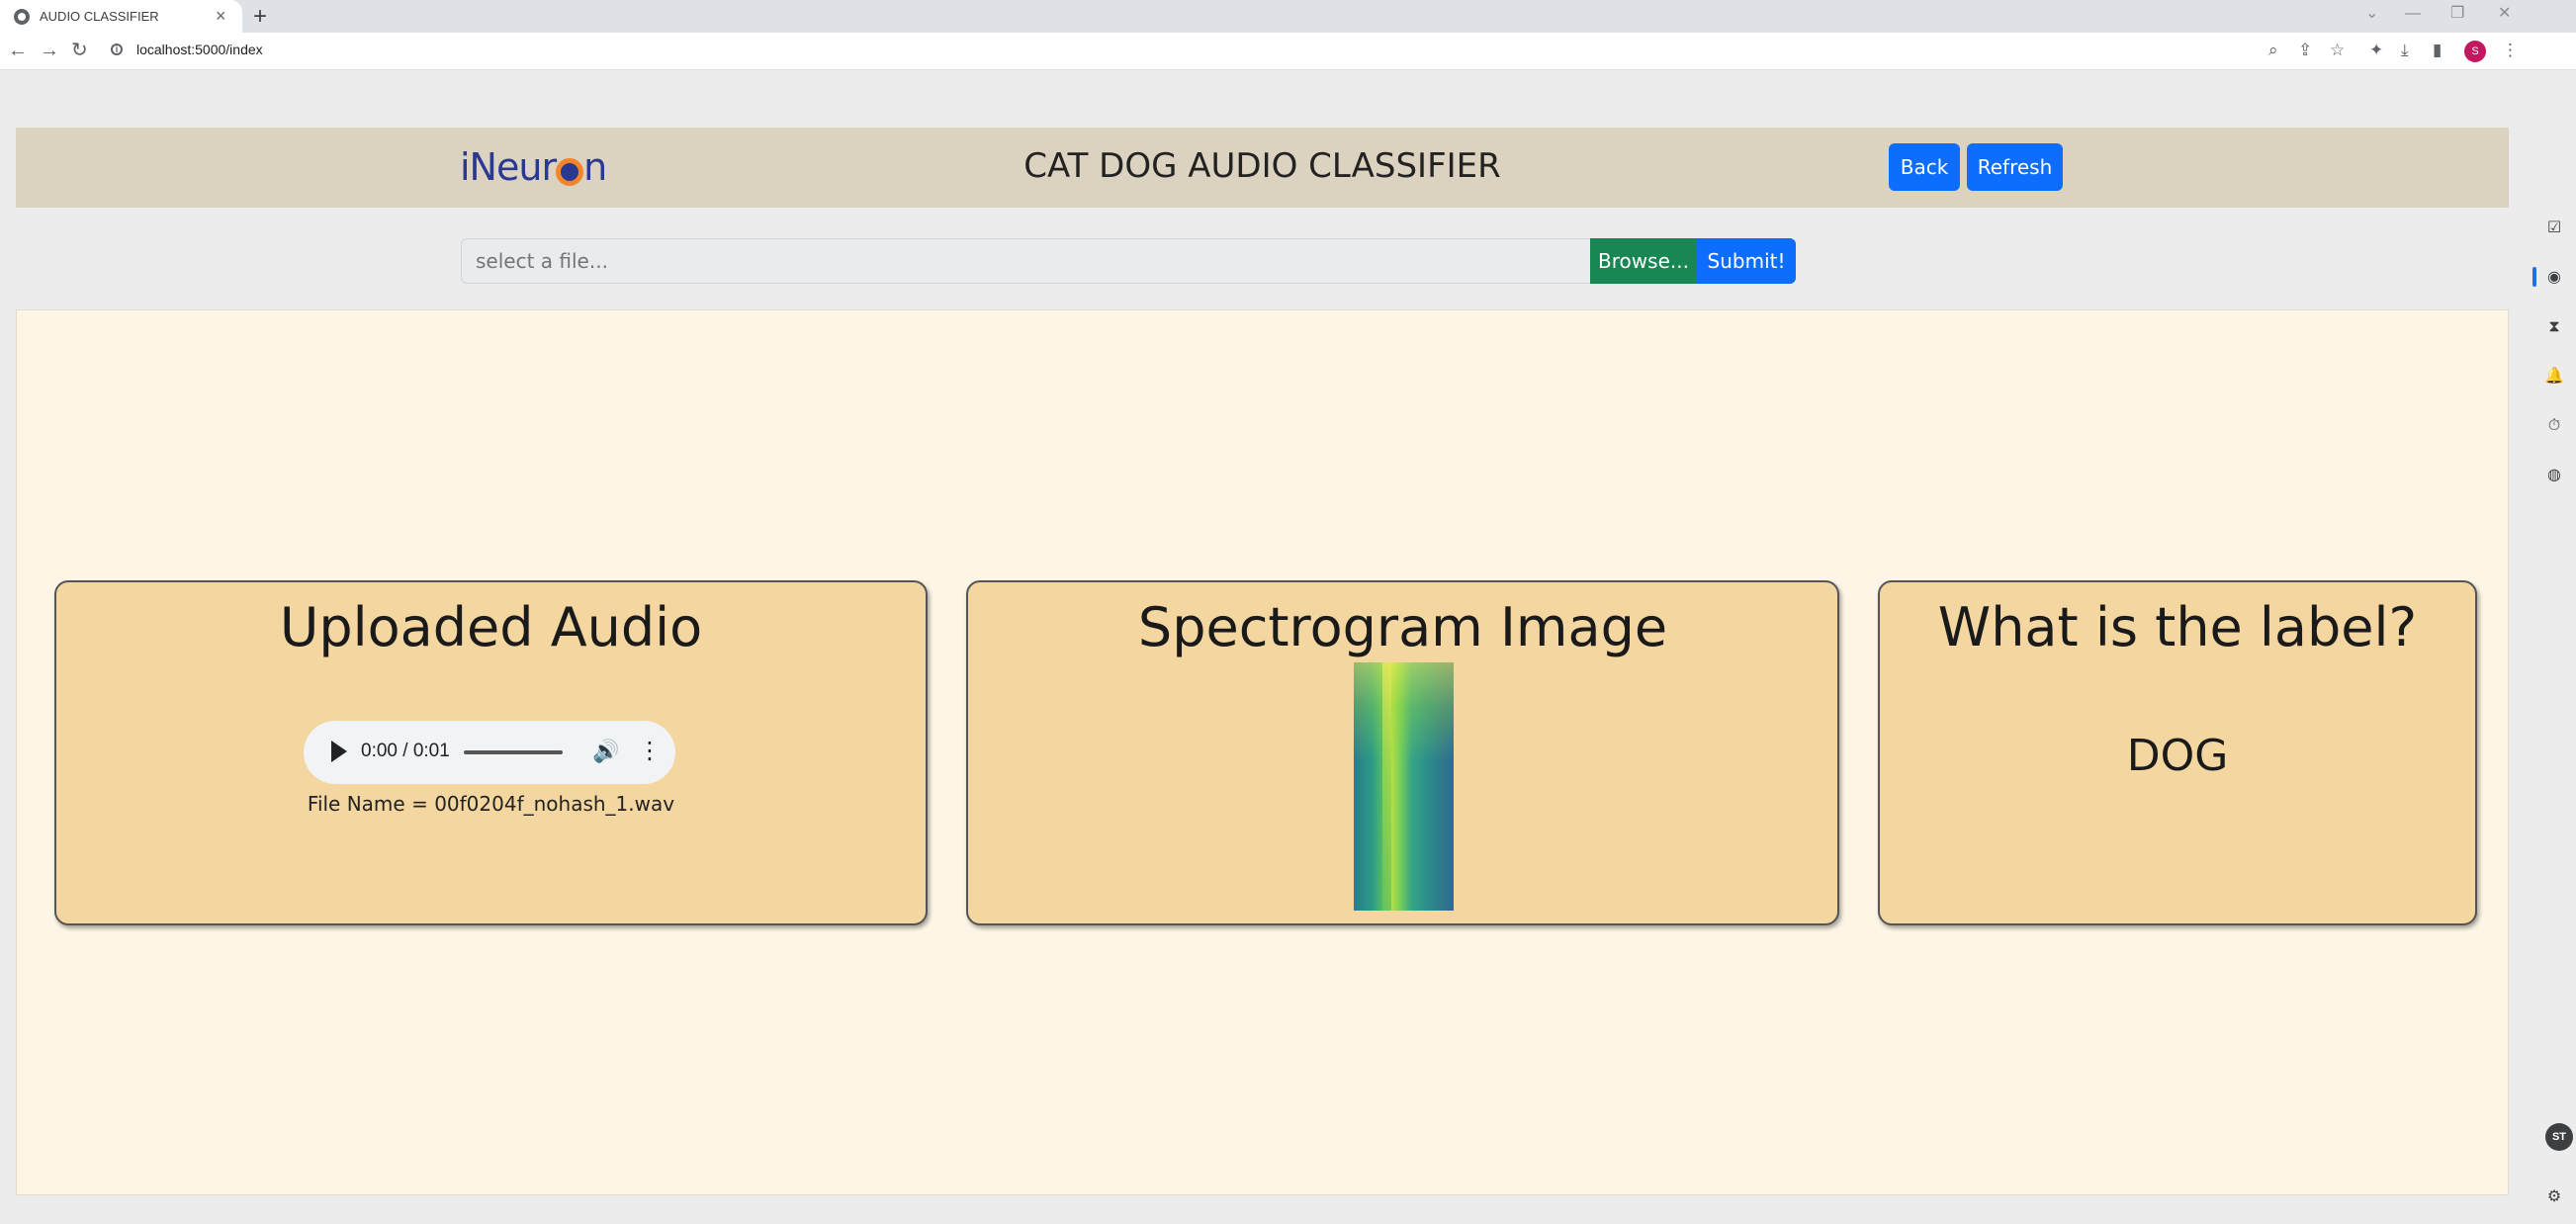  Describe the element at coordinates (260, 17) in the screenshot. I see `new-tab-button: +` at that location.